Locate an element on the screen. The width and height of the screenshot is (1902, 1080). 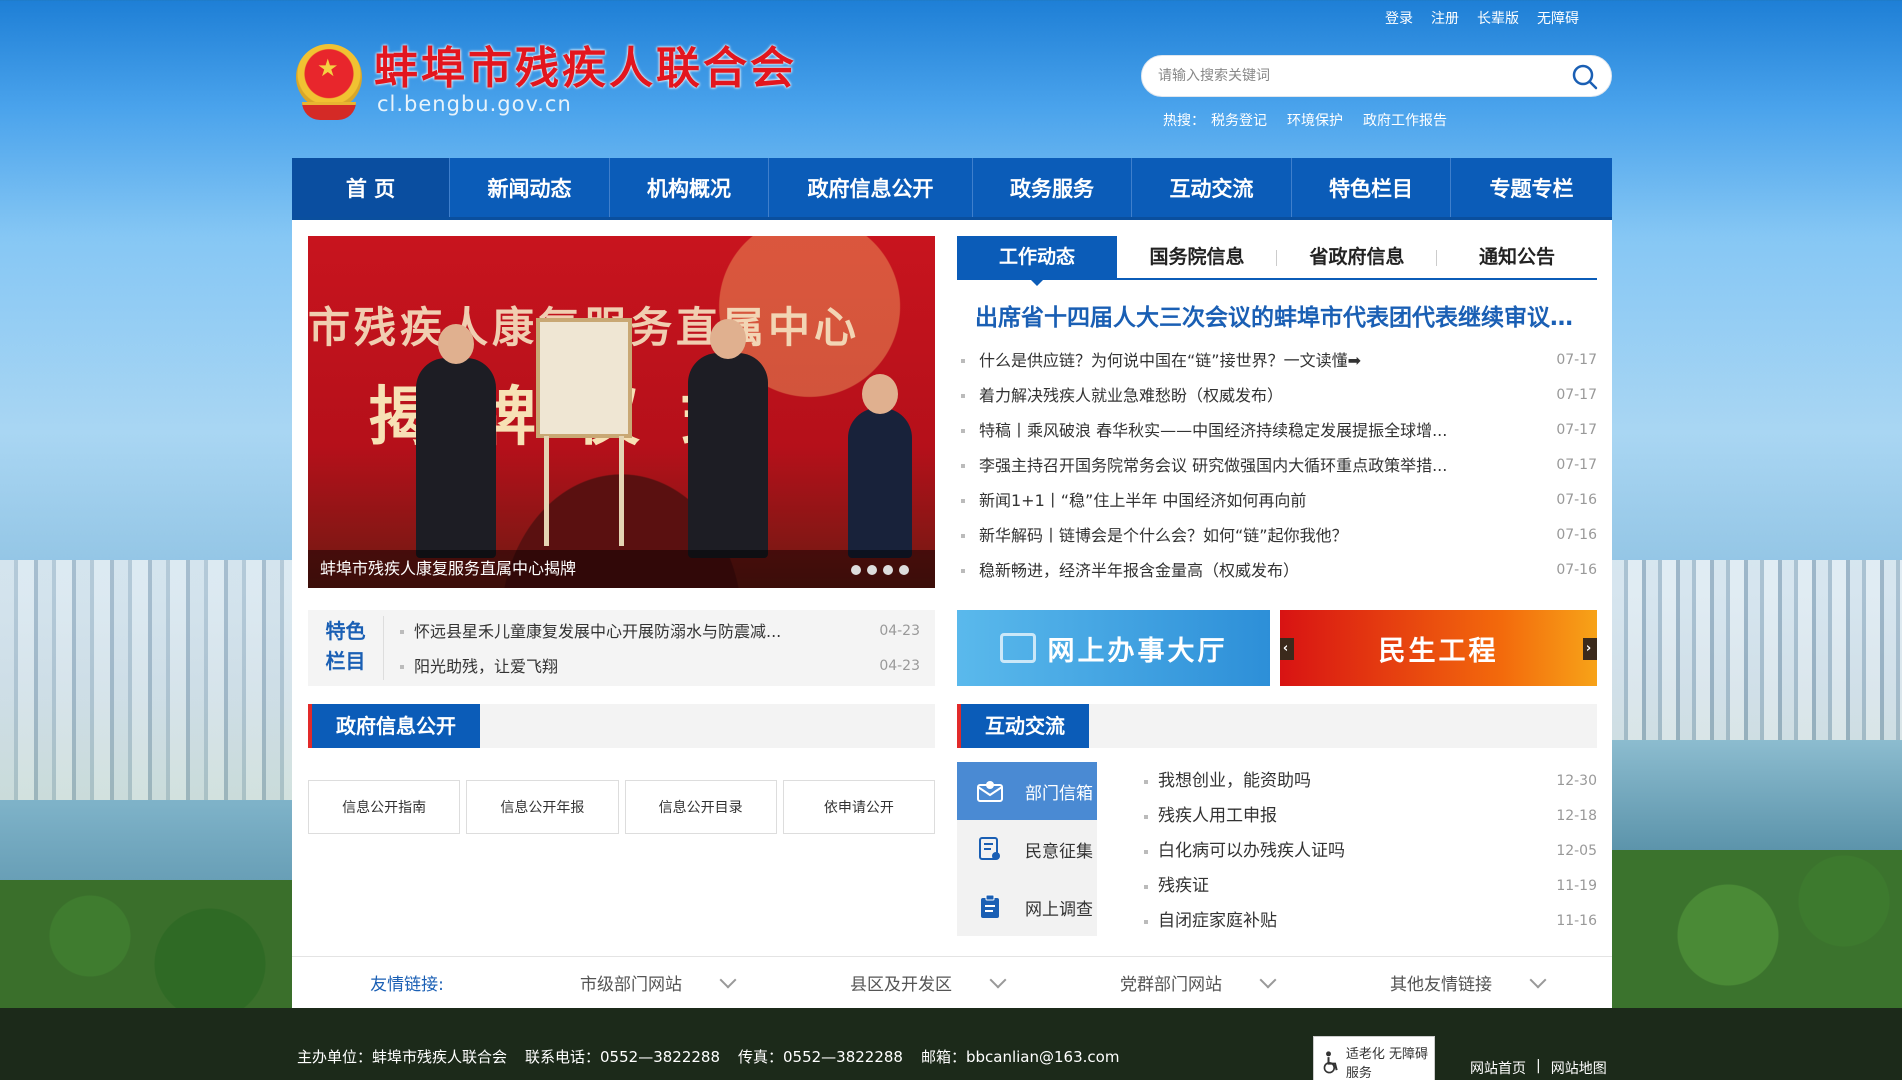
computer-icon is located at coordinates (1017, 648).